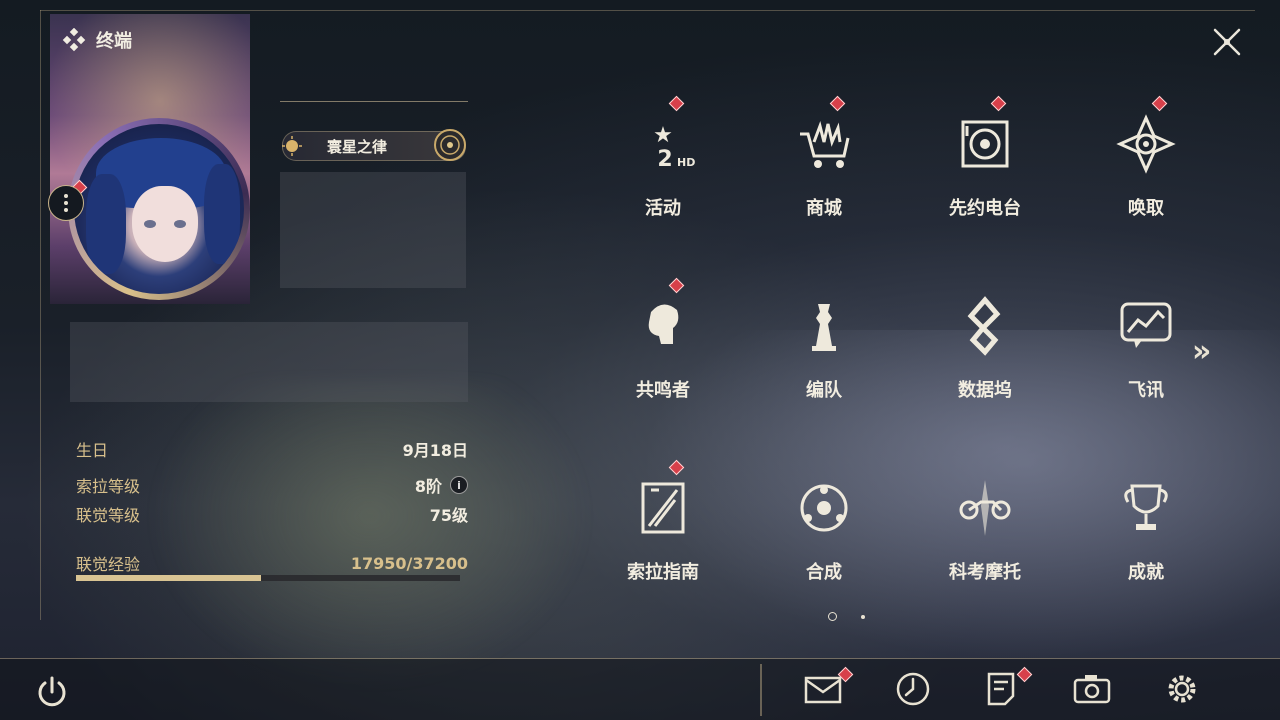 This screenshot has height=720, width=1280. I want to click on name-plate: 寰星之律, so click(374, 145).